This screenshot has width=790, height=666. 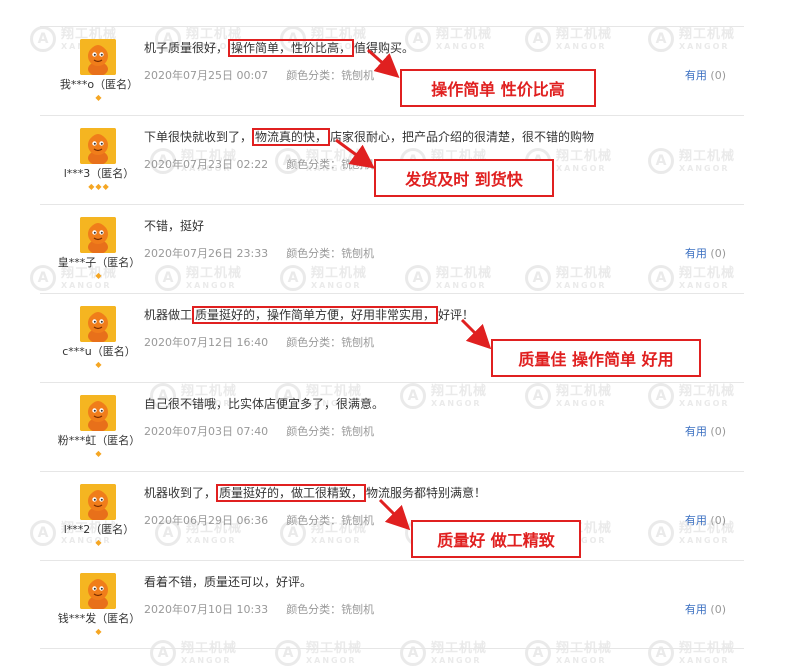 I want to click on review-content: 机器做工 质量挺好的，操作简单方便，好用非常实用， 好评！, so click(x=309, y=315).